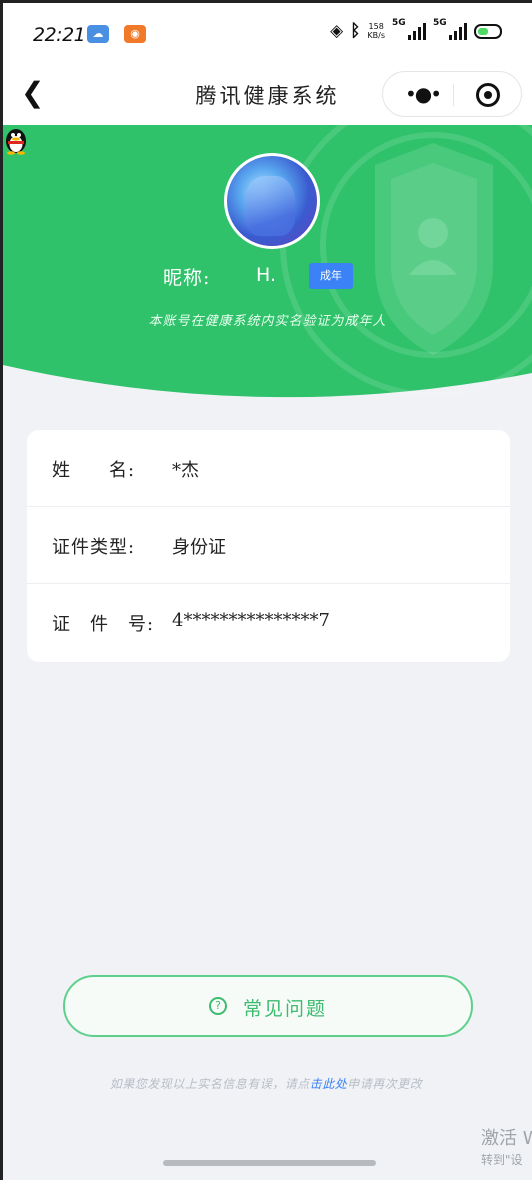 This screenshot has height=1180, width=532. Describe the element at coordinates (266, 275) in the screenshot. I see `nickname-value: H.` at that location.